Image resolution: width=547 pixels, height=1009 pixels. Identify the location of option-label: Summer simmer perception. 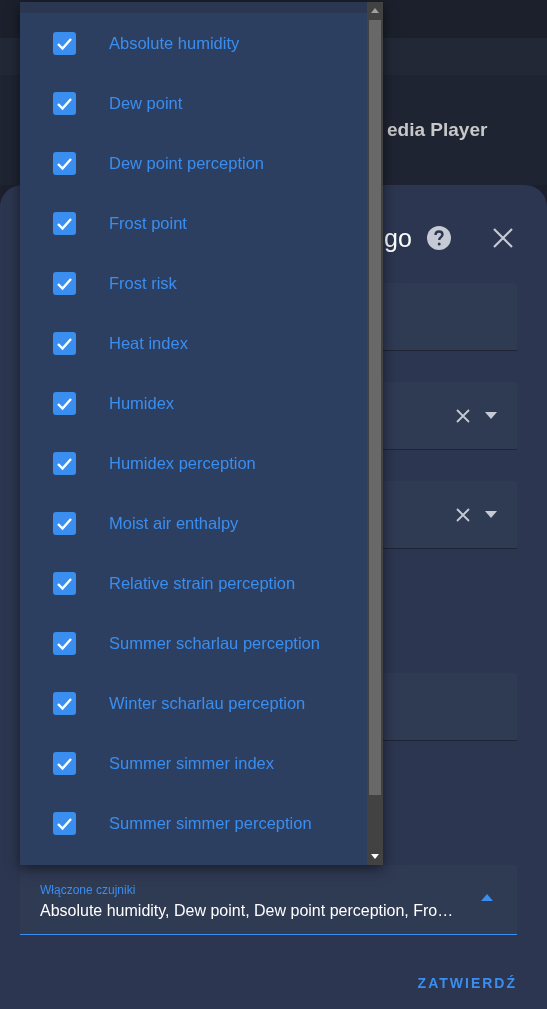
(210, 823).